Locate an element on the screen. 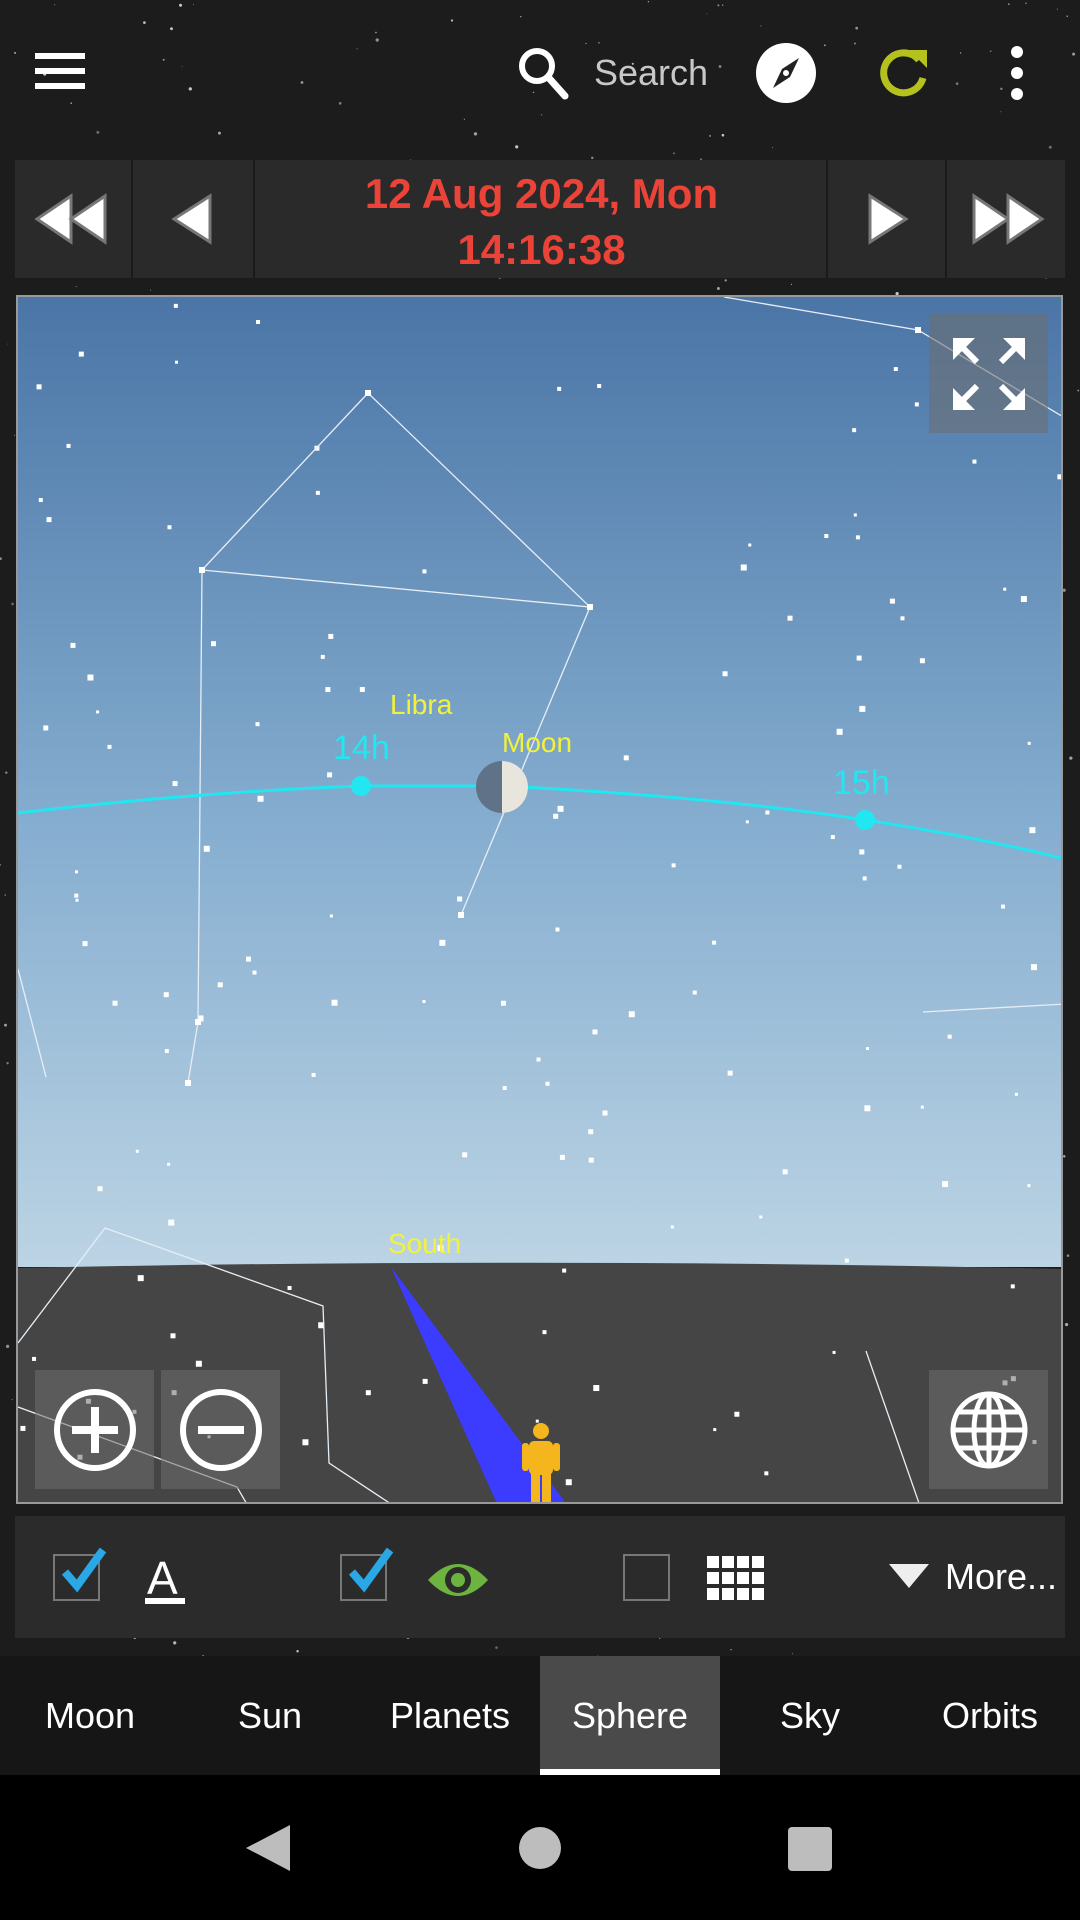 Image resolution: width=1080 pixels, height=1920 pixels. grid-checkbox is located at coordinates (646, 1577).